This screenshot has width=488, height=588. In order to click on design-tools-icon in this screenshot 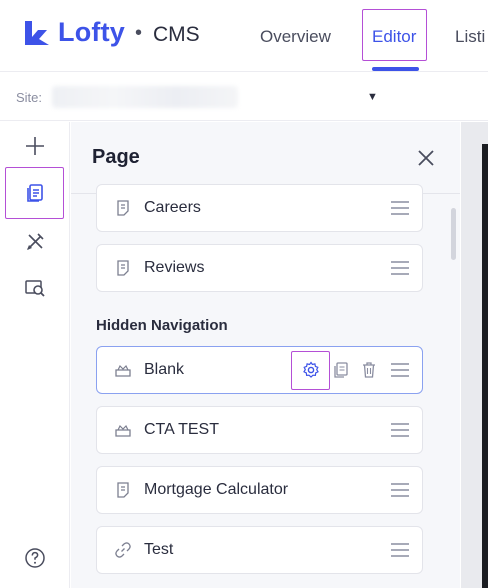, I will do `click(35, 241)`.